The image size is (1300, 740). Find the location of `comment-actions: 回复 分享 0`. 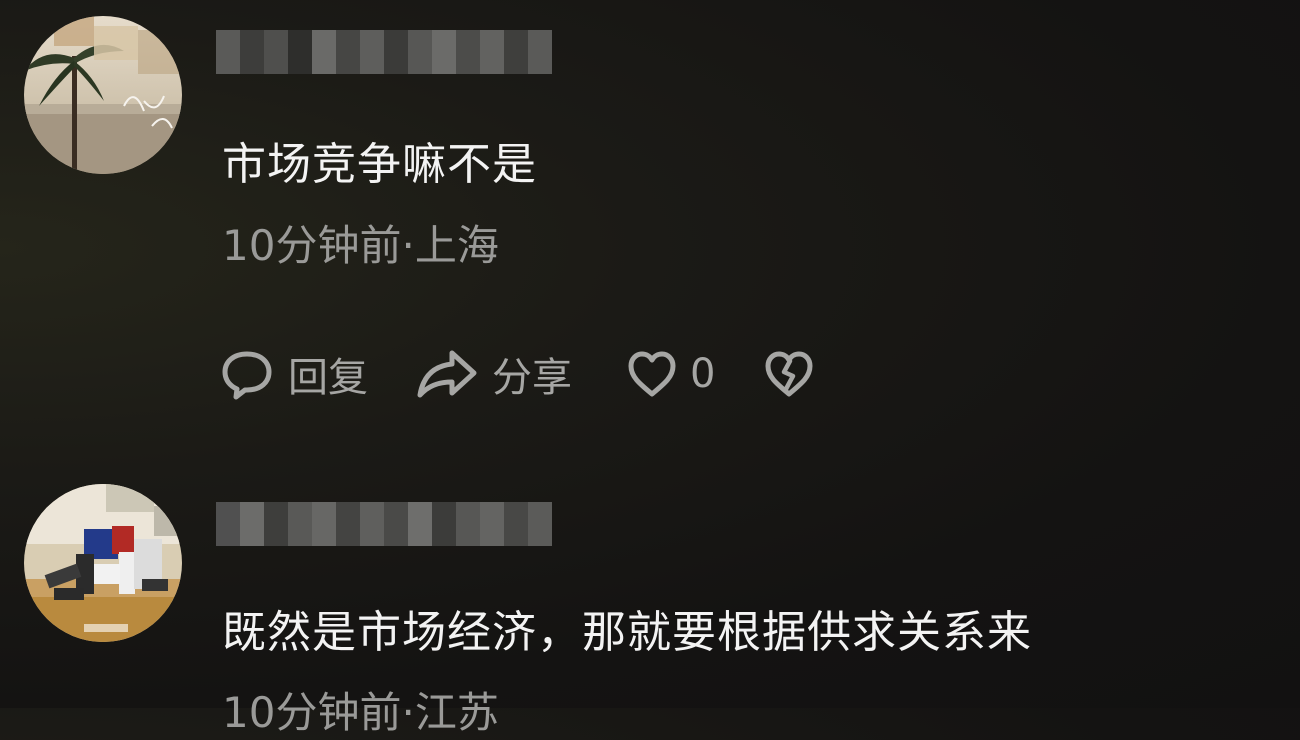

comment-actions: 回复 分享 0 is located at coordinates (517, 374).